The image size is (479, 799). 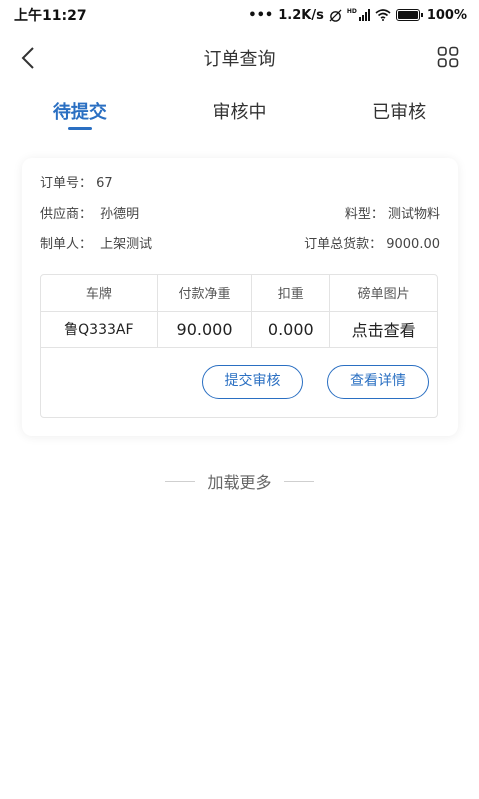 What do you see at coordinates (66, 183) in the screenshot?
I see `order-number-label: 订单号：` at bounding box center [66, 183].